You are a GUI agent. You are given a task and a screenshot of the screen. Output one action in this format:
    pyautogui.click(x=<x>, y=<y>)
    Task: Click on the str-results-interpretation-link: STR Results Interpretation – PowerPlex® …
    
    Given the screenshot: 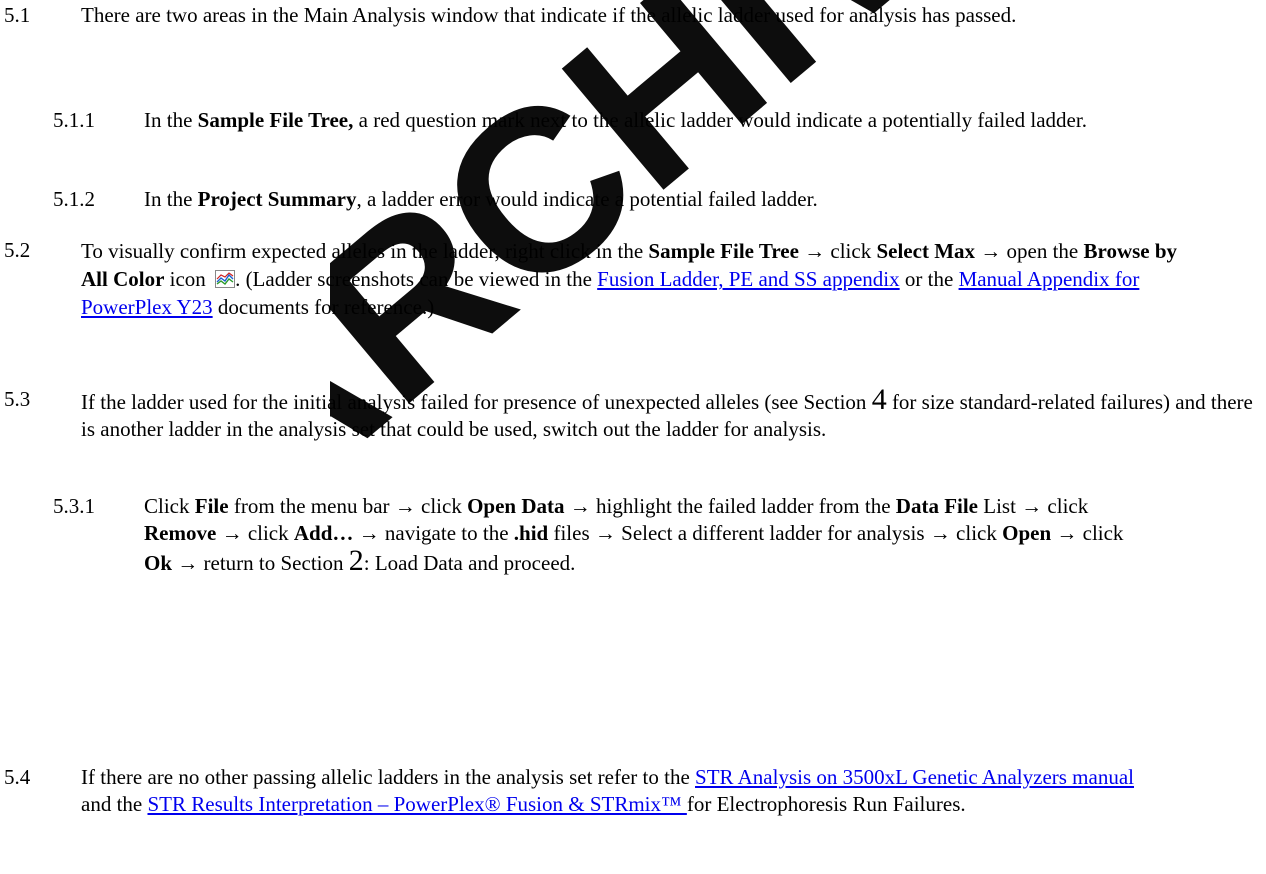 What is the action you would take?
    pyautogui.click(x=416, y=804)
    